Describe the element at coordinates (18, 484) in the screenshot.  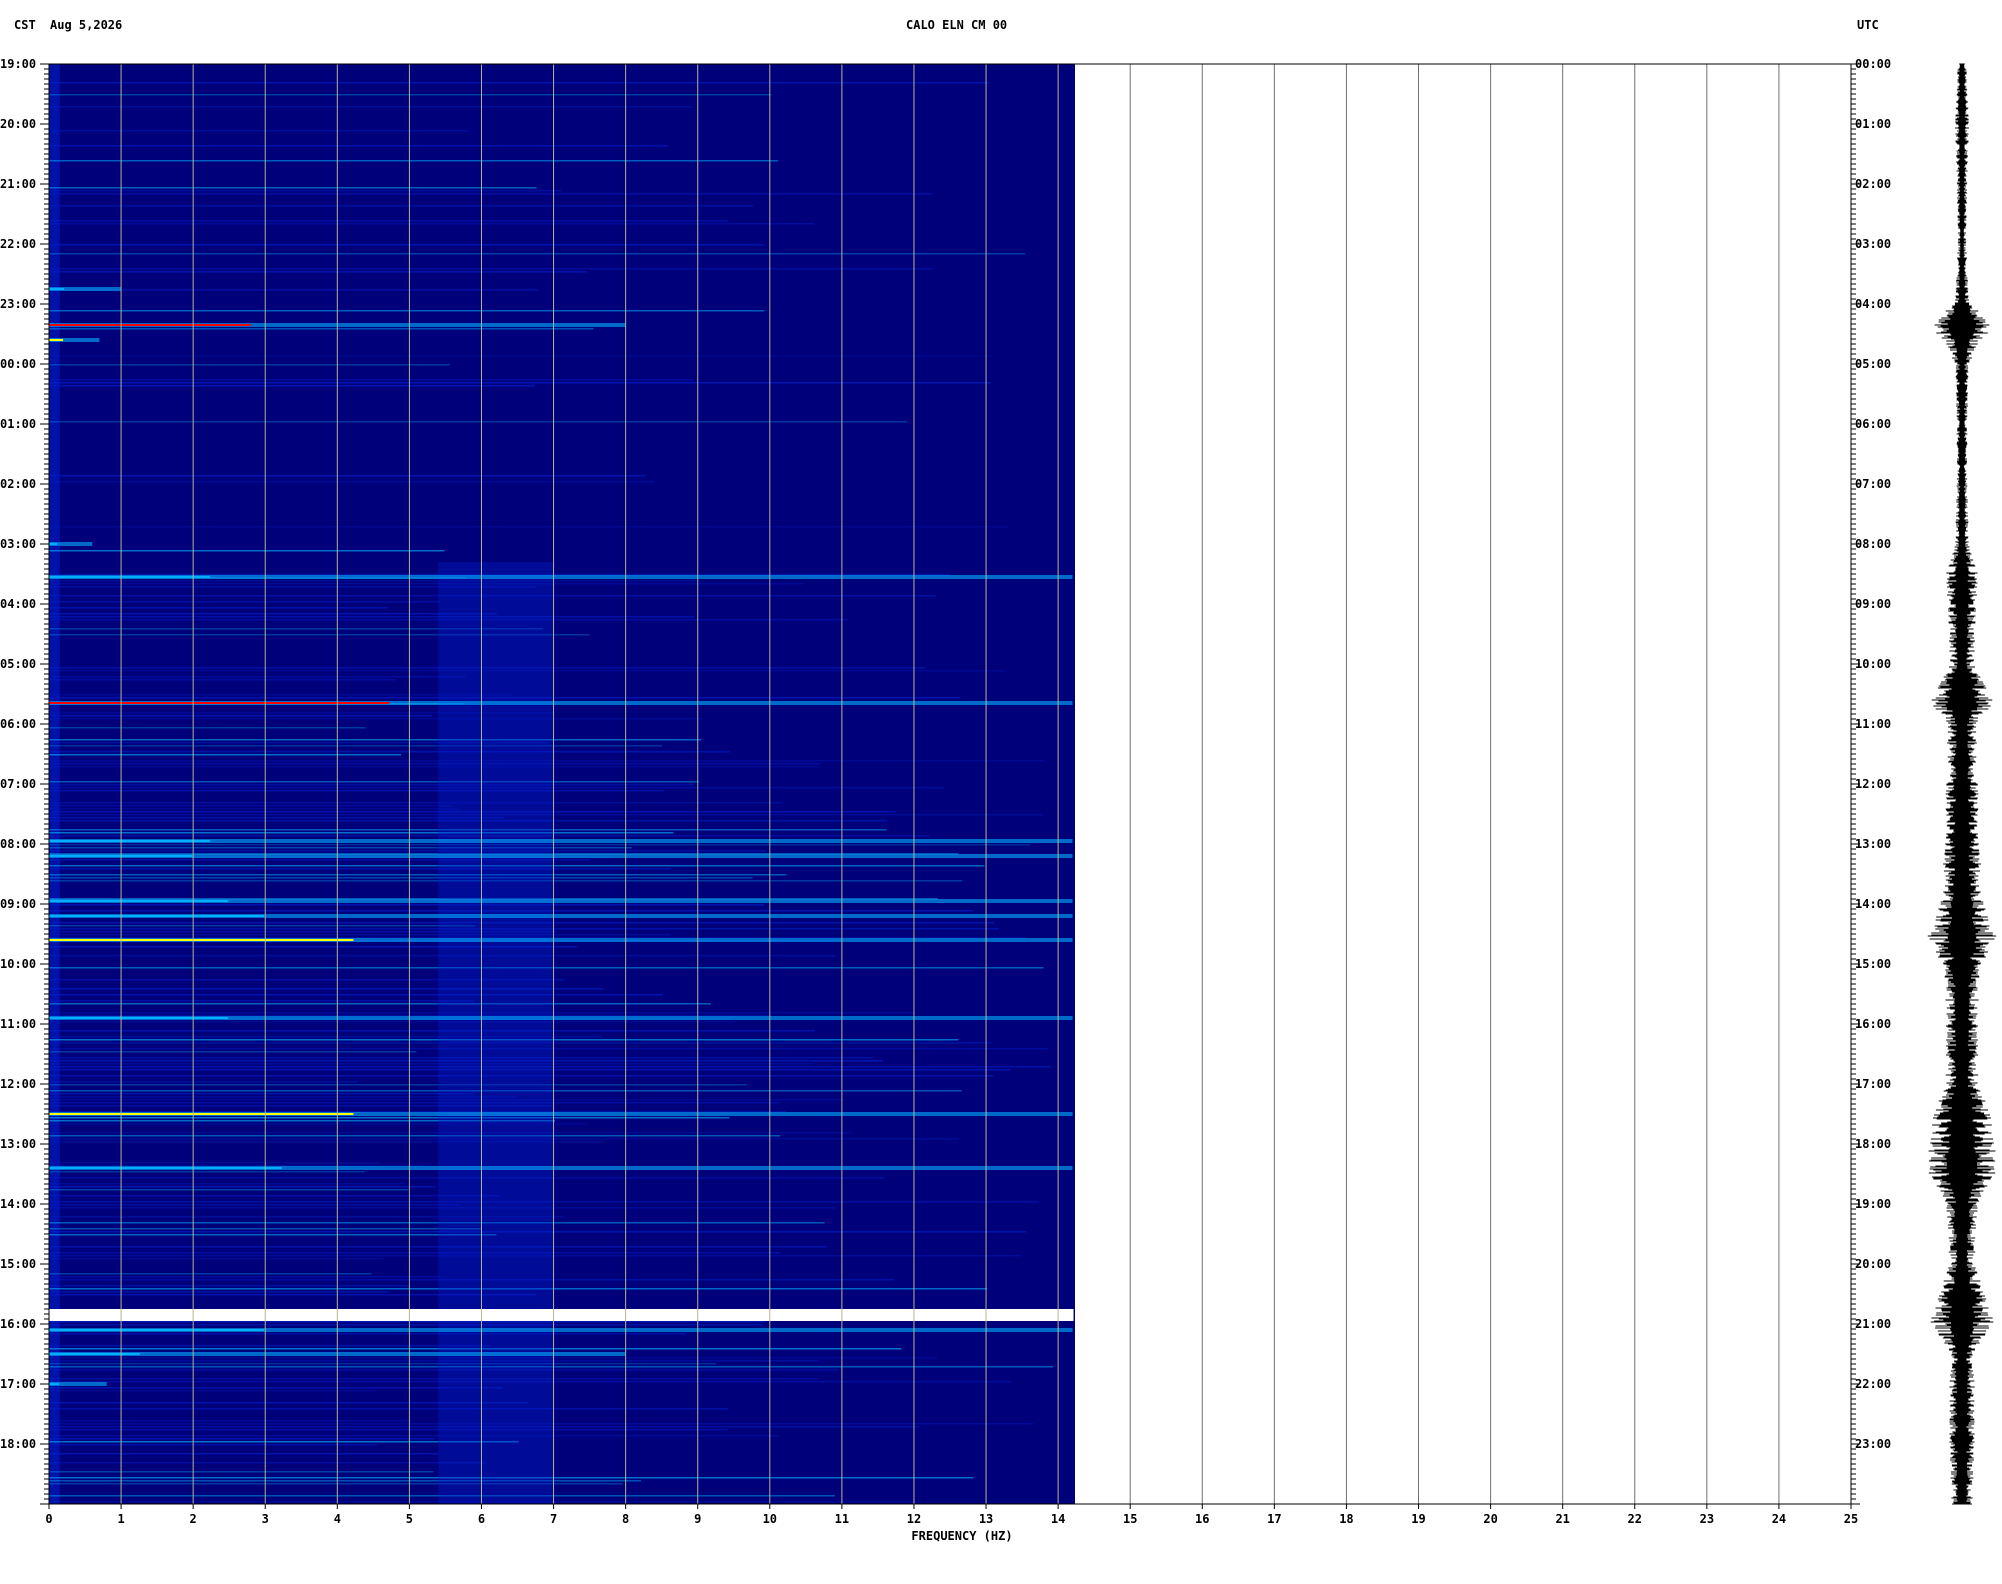
I see `left-time-label: 02:00` at that location.